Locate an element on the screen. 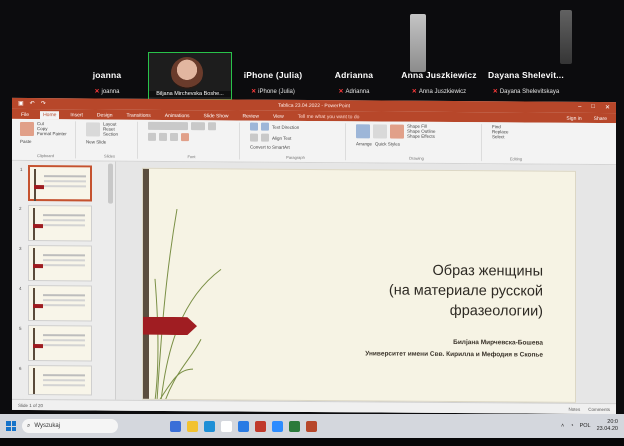 The image size is (624, 446). tab-animations: Animations is located at coordinates (177, 116).